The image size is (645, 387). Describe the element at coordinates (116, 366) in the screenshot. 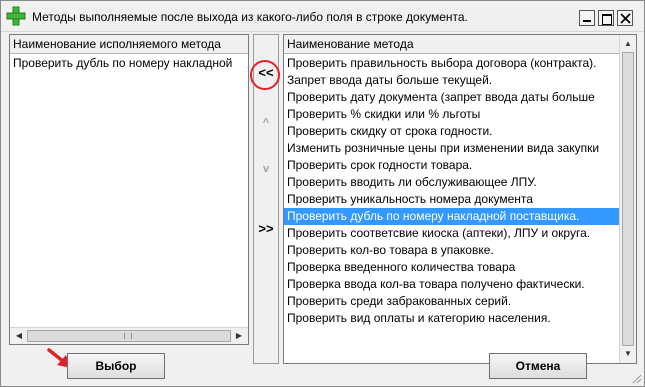

I see `select-button: Выбор` at that location.